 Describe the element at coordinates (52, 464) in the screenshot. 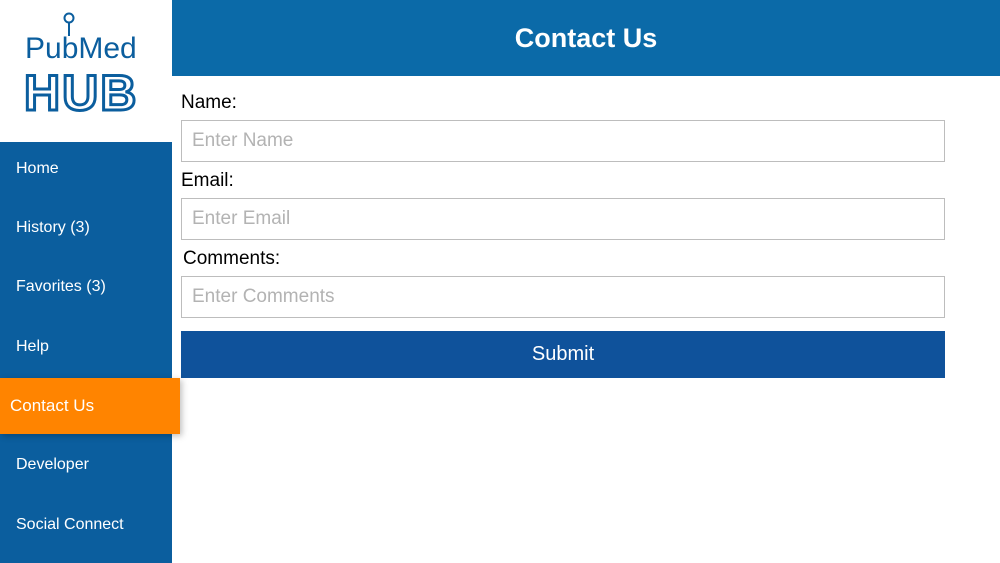

I see `sidebar-item-label: Developer` at that location.